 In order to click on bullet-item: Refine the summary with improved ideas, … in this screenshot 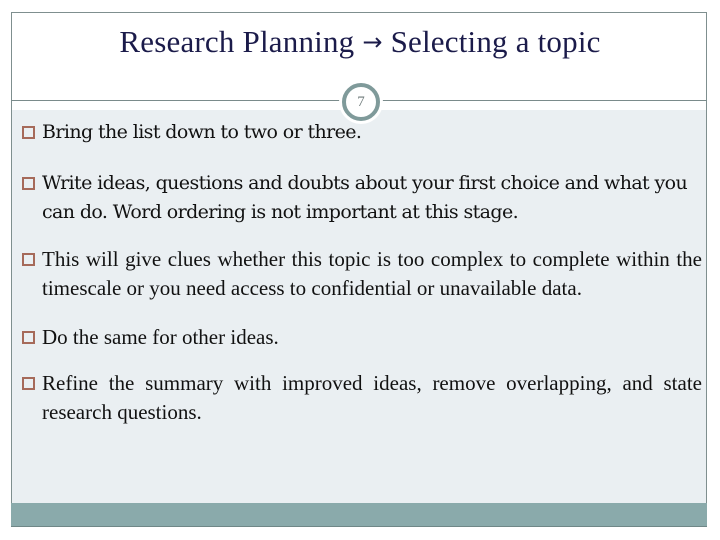, I will do `click(362, 398)`.